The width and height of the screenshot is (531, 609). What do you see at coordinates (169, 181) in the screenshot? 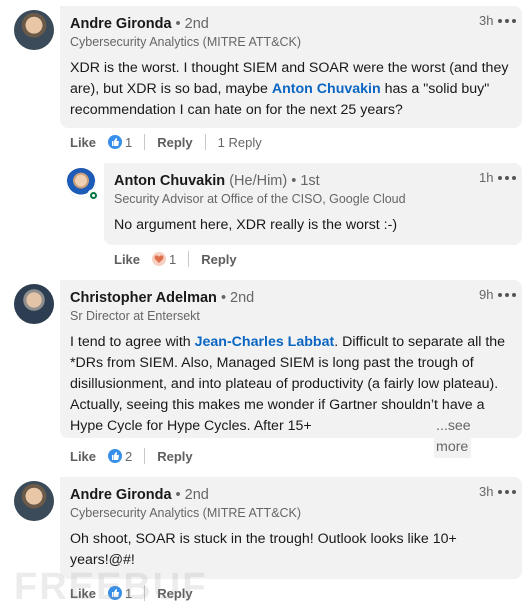
I see `author-name: Anton Chuvakin` at bounding box center [169, 181].